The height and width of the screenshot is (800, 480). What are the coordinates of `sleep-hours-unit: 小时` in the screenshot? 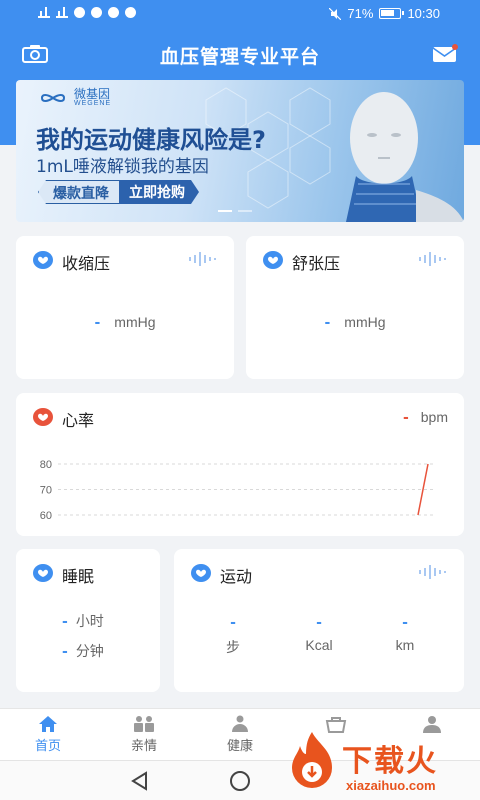 It's located at (89, 621).